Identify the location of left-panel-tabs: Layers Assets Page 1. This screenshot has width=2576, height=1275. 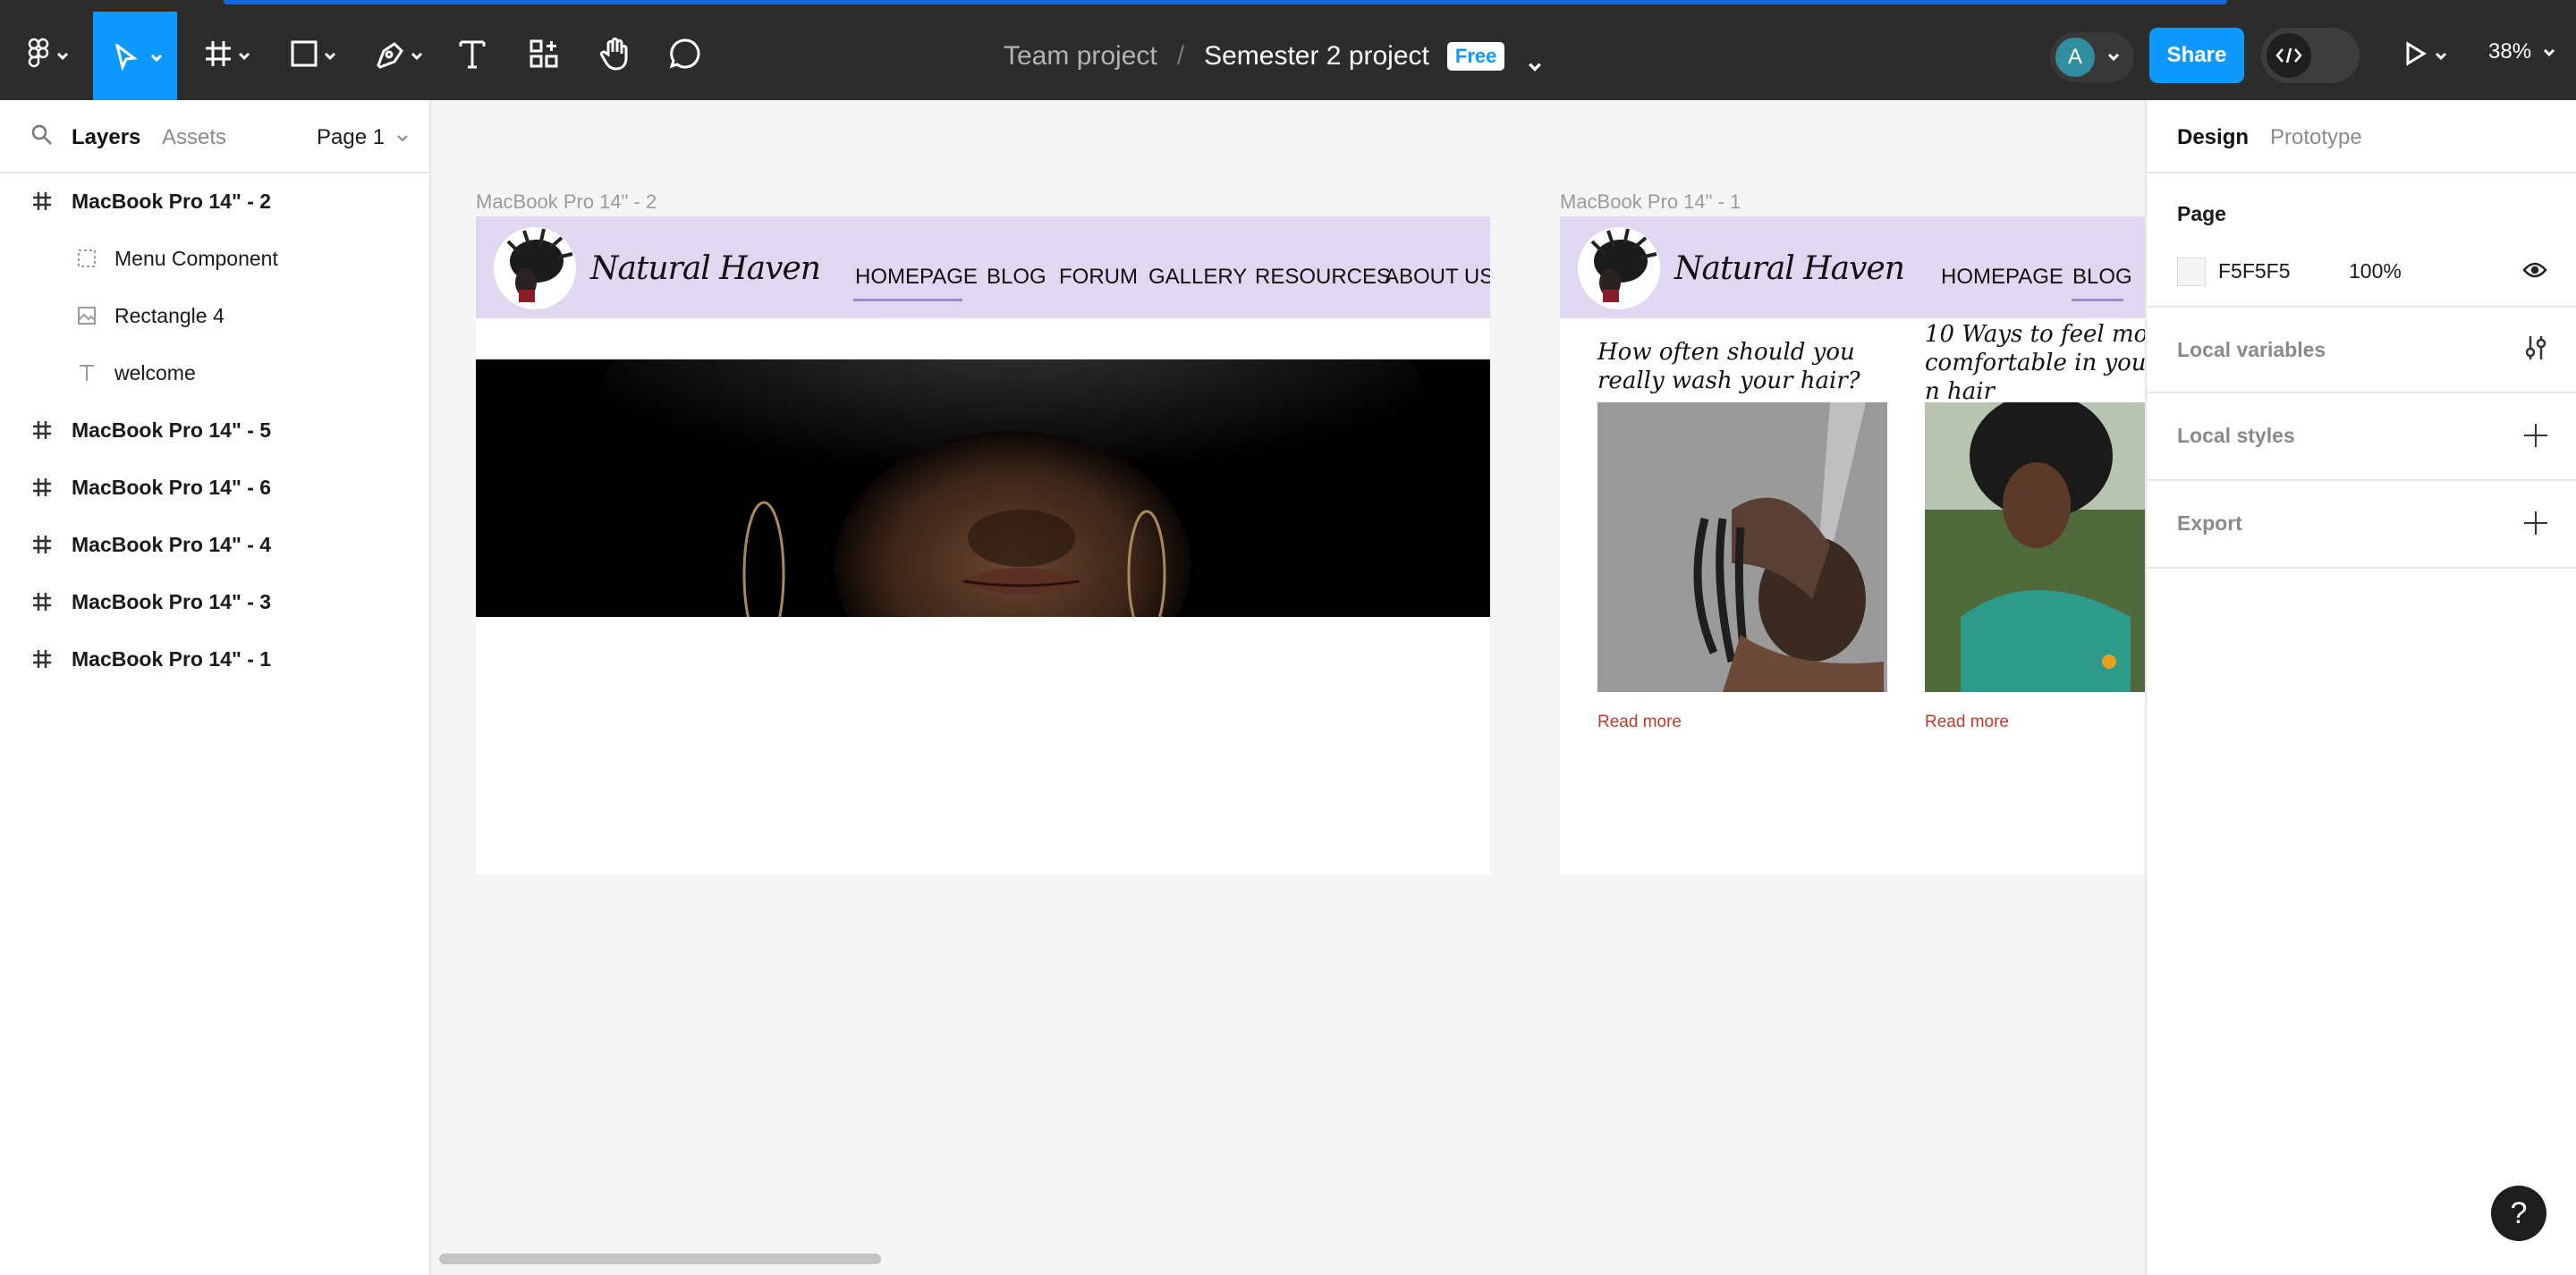
(214, 136).